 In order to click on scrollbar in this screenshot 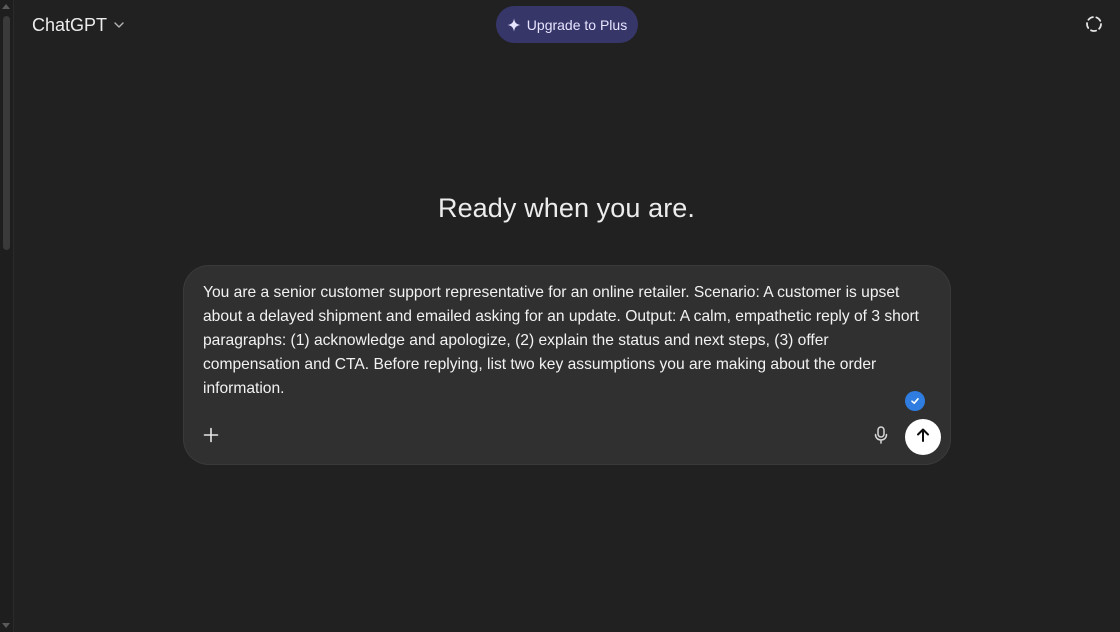, I will do `click(7, 316)`.